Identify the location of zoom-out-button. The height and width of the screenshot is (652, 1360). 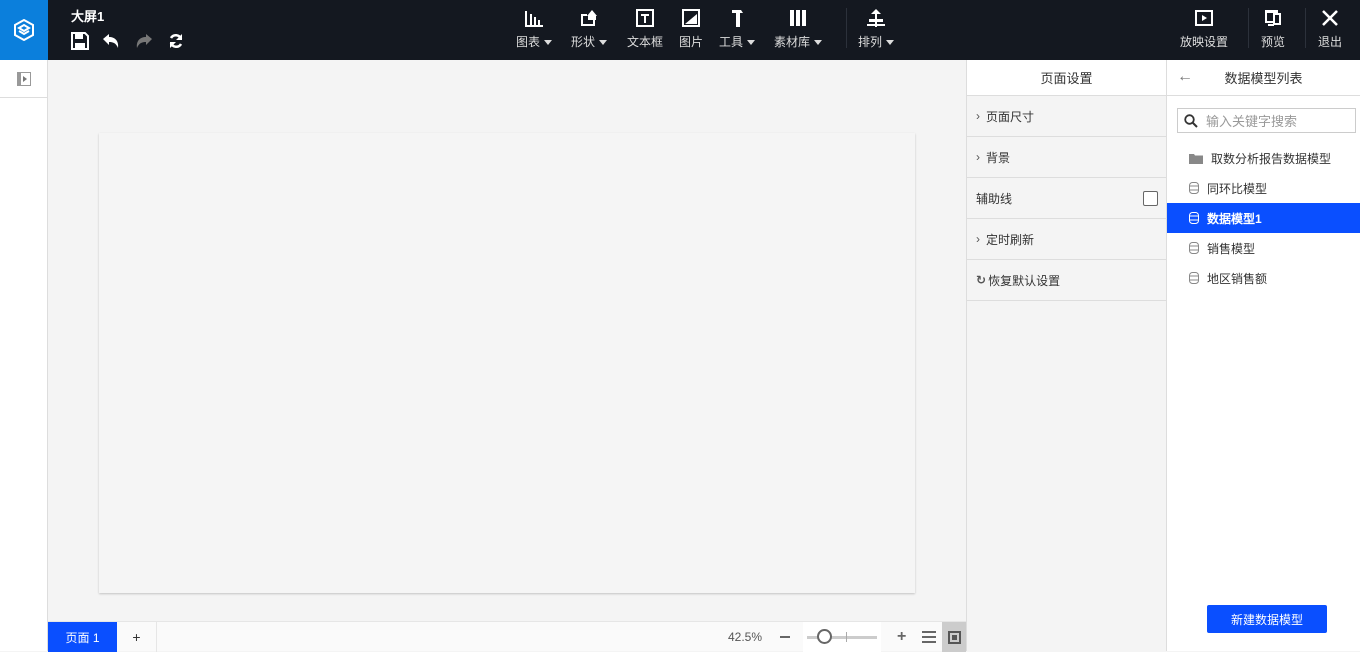
(785, 637).